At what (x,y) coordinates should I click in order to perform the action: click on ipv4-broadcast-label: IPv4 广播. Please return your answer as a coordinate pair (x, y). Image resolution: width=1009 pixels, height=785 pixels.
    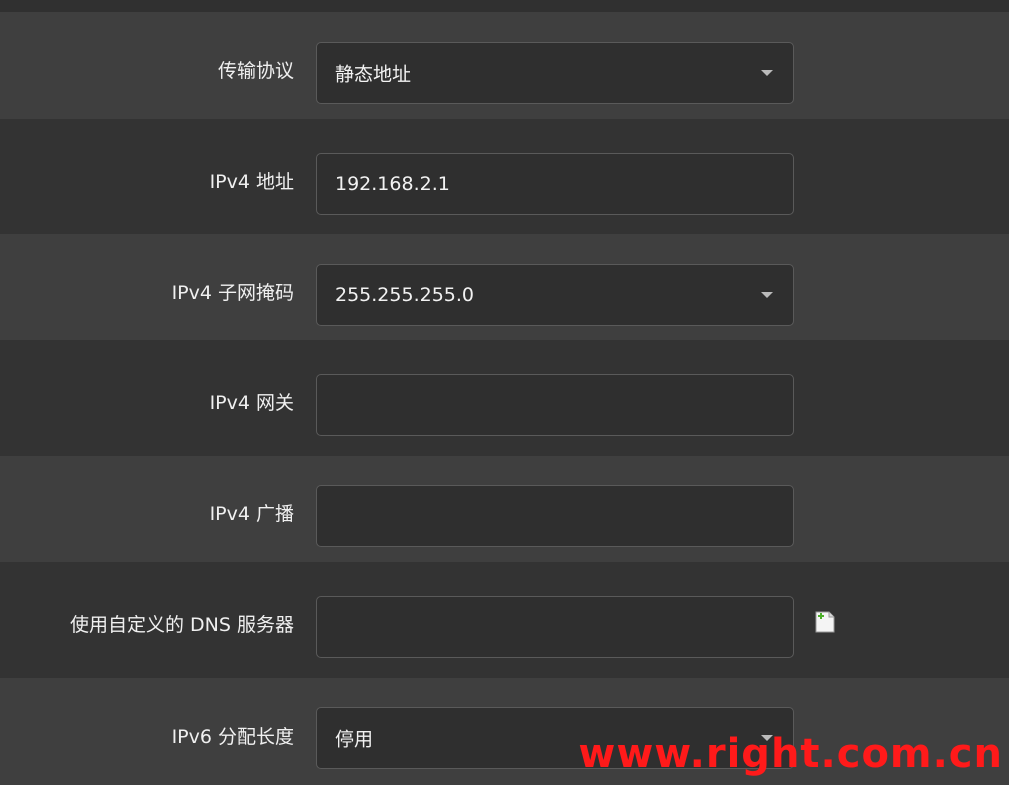
    Looking at the image, I should click on (251, 514).